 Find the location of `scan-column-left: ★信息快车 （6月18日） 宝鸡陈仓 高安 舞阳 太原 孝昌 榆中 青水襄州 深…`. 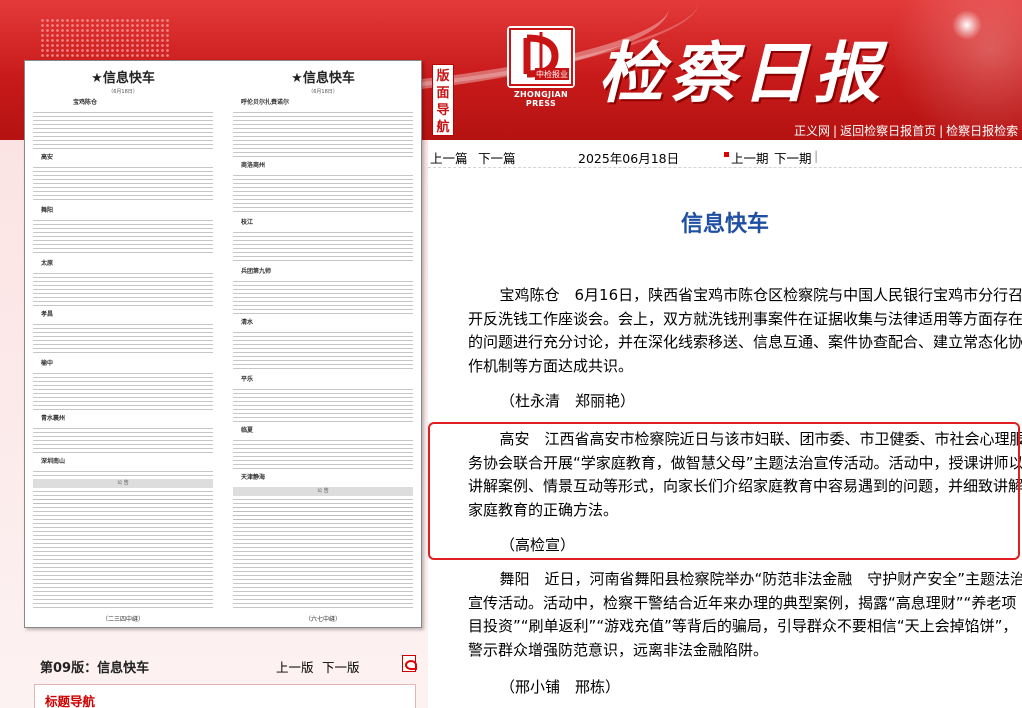

scan-column-left: ★信息快车 （6月18日） 宝鸡陈仓 高安 舞阳 太原 孝昌 榆中 青水襄州 深… is located at coordinates (123, 345).